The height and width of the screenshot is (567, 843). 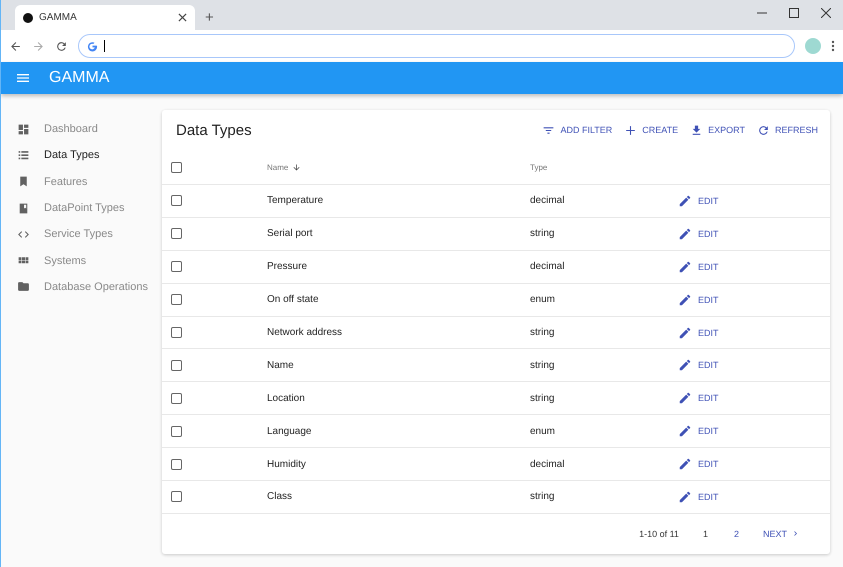 I want to click on table-cell-text: Temperature, so click(x=295, y=200).